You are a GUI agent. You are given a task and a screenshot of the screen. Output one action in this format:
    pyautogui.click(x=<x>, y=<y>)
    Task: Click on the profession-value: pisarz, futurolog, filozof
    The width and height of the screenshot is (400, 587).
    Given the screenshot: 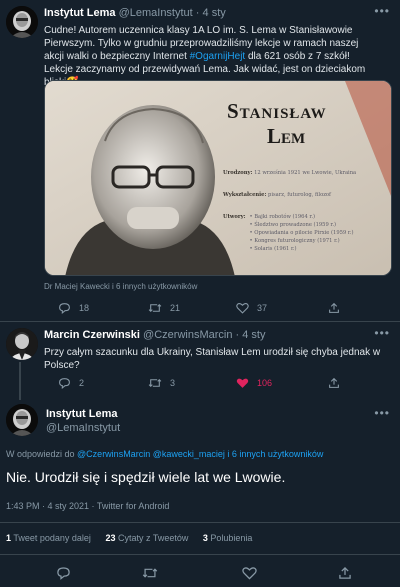 What is the action you would take?
    pyautogui.click(x=299, y=195)
    